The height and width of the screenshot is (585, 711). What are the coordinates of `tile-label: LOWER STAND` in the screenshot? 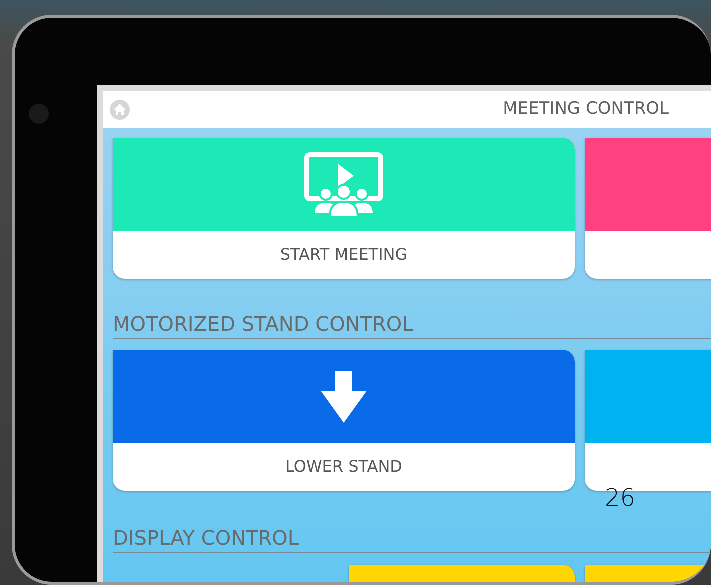 It's located at (344, 467).